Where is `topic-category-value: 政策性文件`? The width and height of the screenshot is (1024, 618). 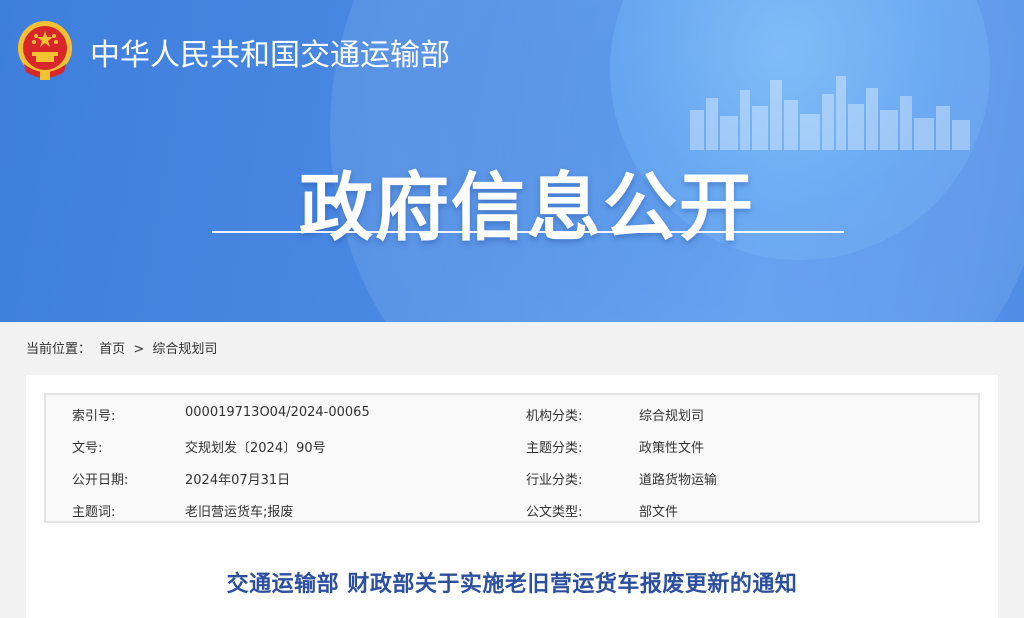
topic-category-value: 政策性文件 is located at coordinates (672, 448).